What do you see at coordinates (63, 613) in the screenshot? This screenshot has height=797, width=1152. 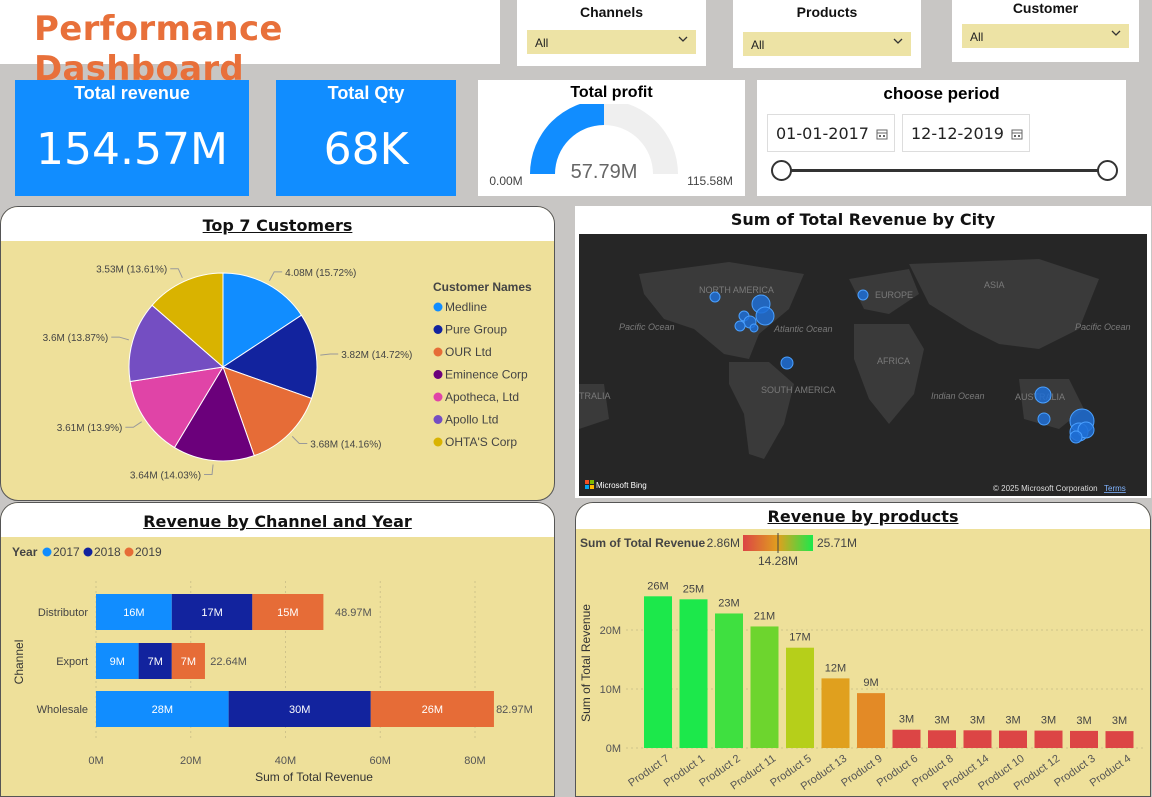 I see `channel-category-label: Distributor` at bounding box center [63, 613].